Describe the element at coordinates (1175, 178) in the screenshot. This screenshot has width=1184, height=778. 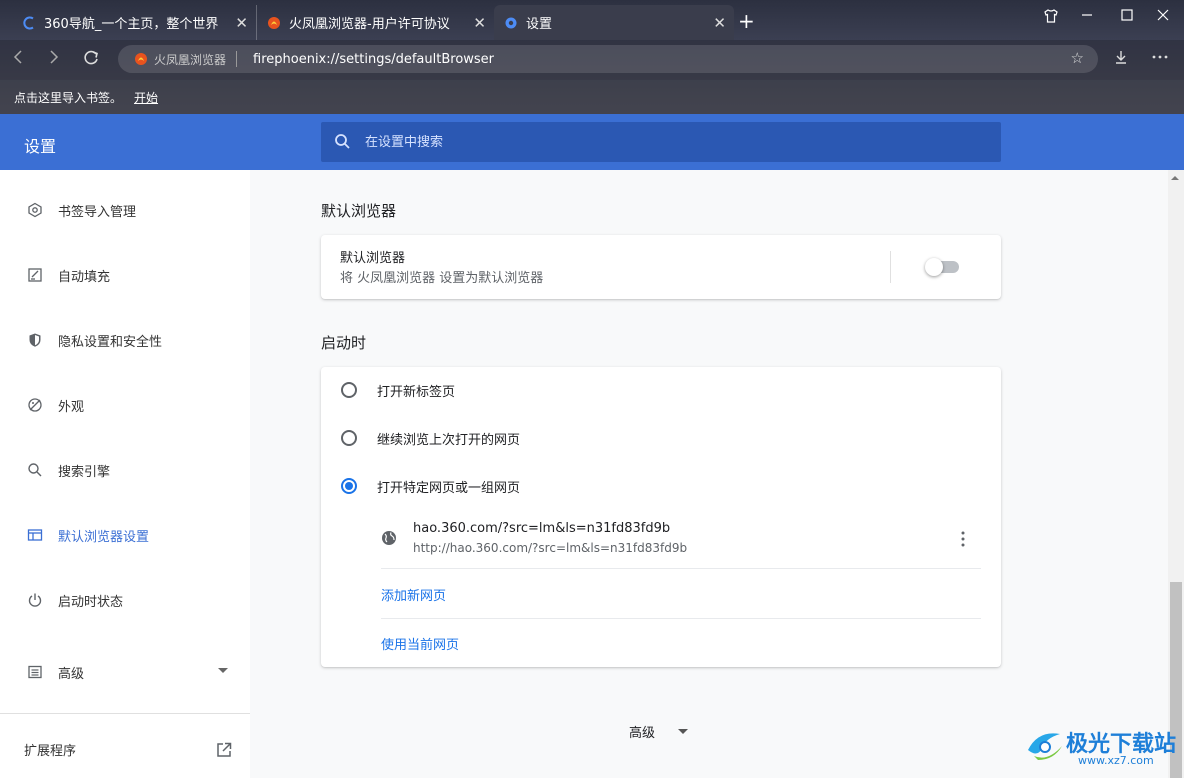
I see `scroll-up-arrow-icon` at that location.